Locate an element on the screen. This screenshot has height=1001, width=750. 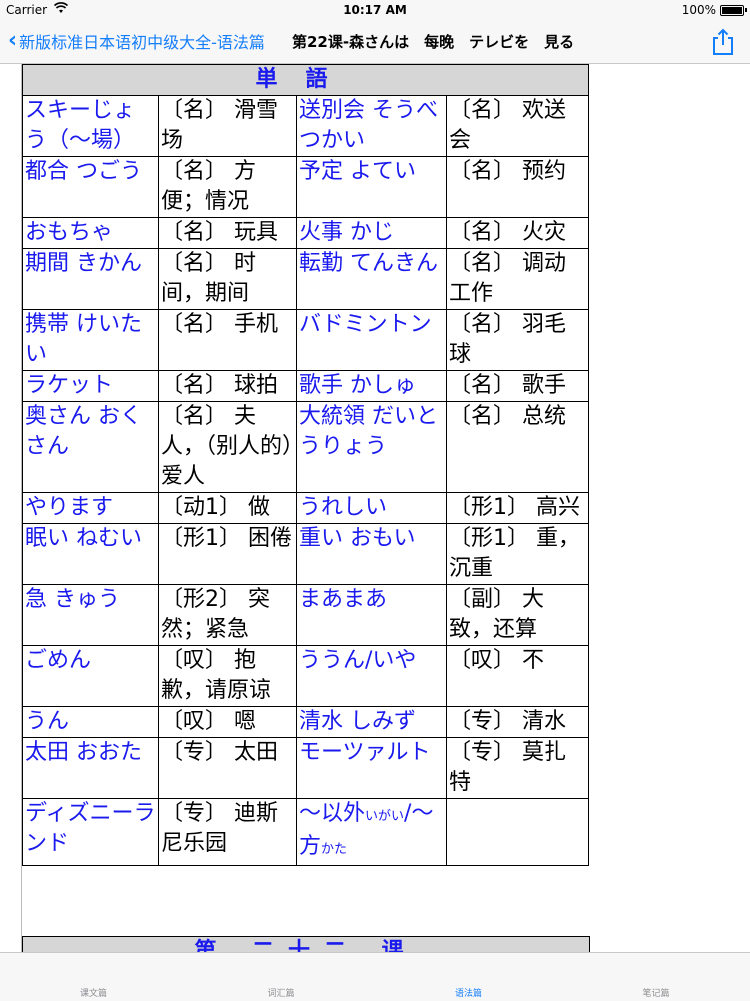
battery-tip is located at coordinates (746, 10).